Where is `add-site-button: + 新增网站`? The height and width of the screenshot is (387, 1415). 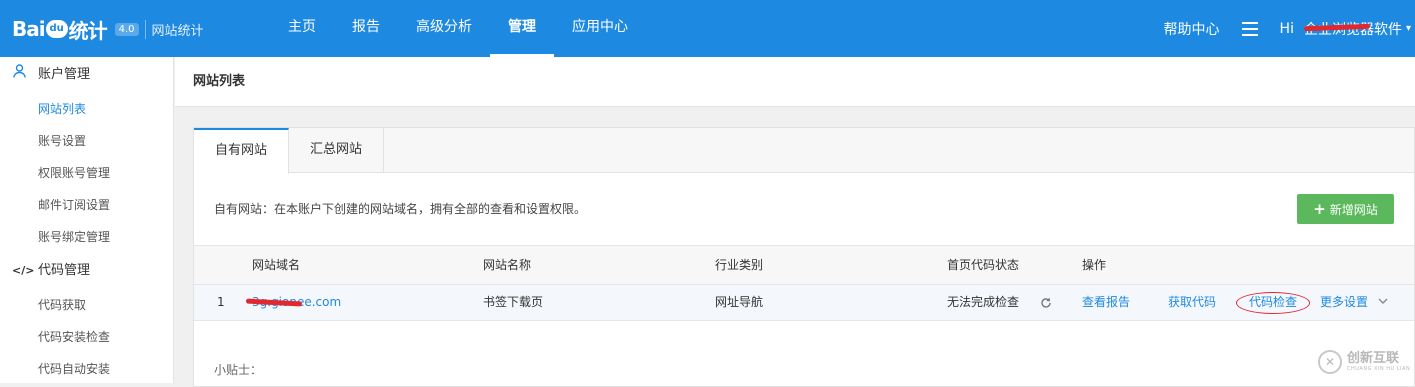 add-site-button: + 新增网站 is located at coordinates (1345, 209).